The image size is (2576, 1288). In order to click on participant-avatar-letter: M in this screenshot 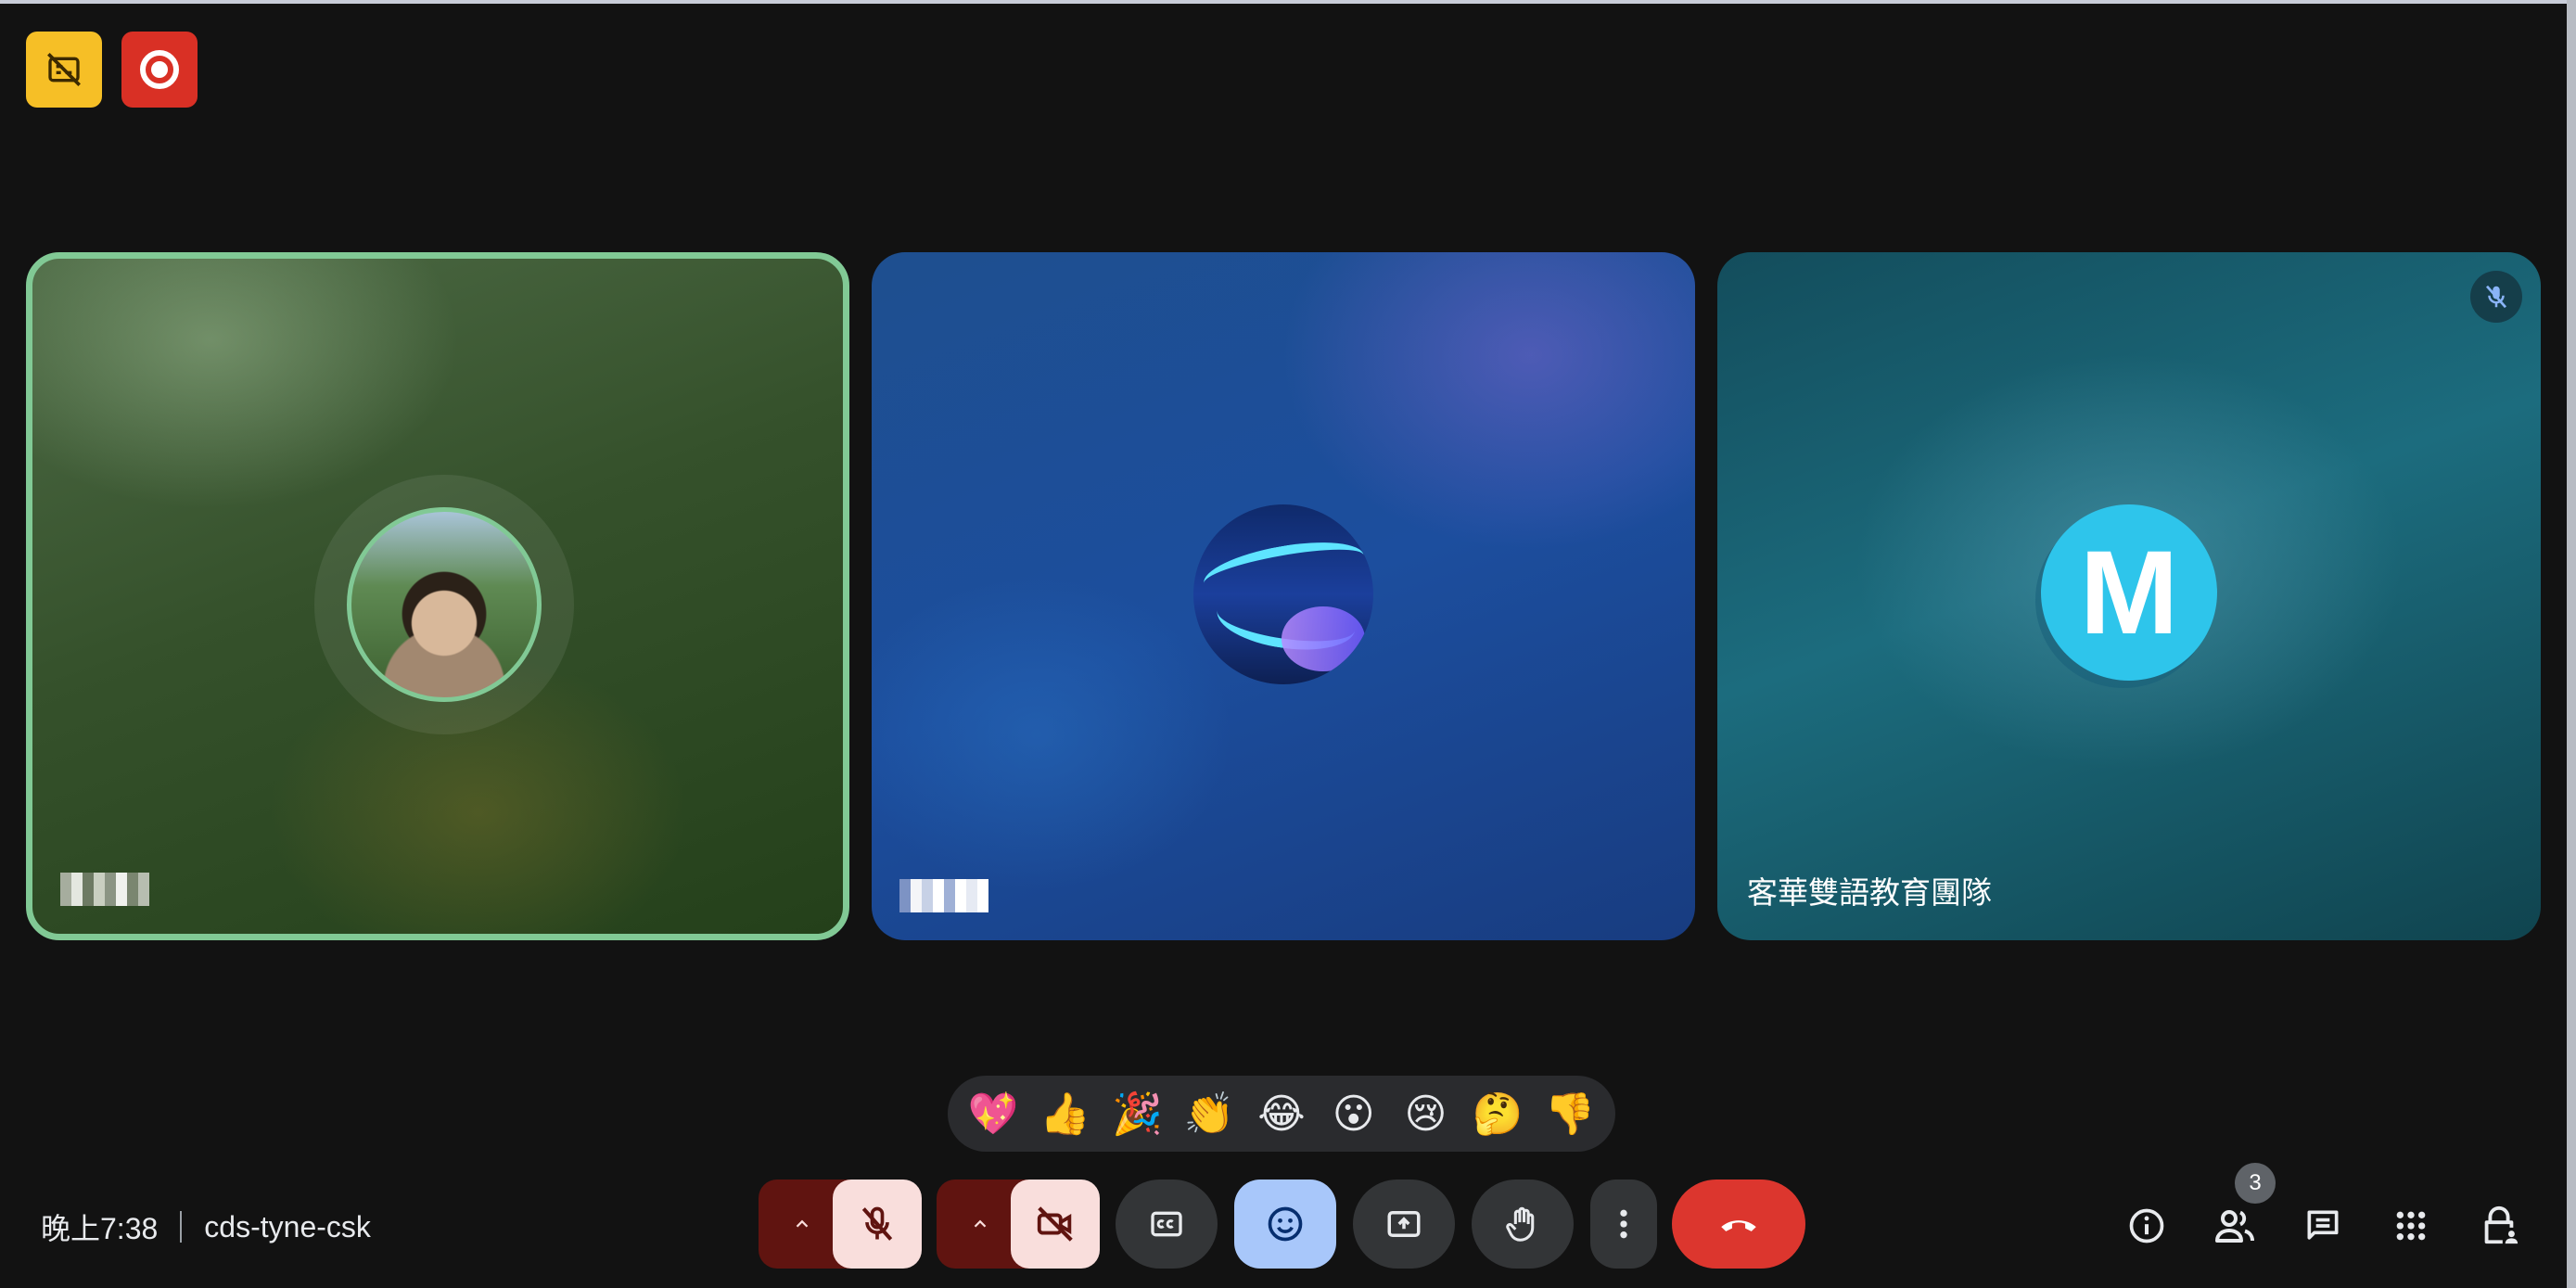, I will do `click(2129, 592)`.